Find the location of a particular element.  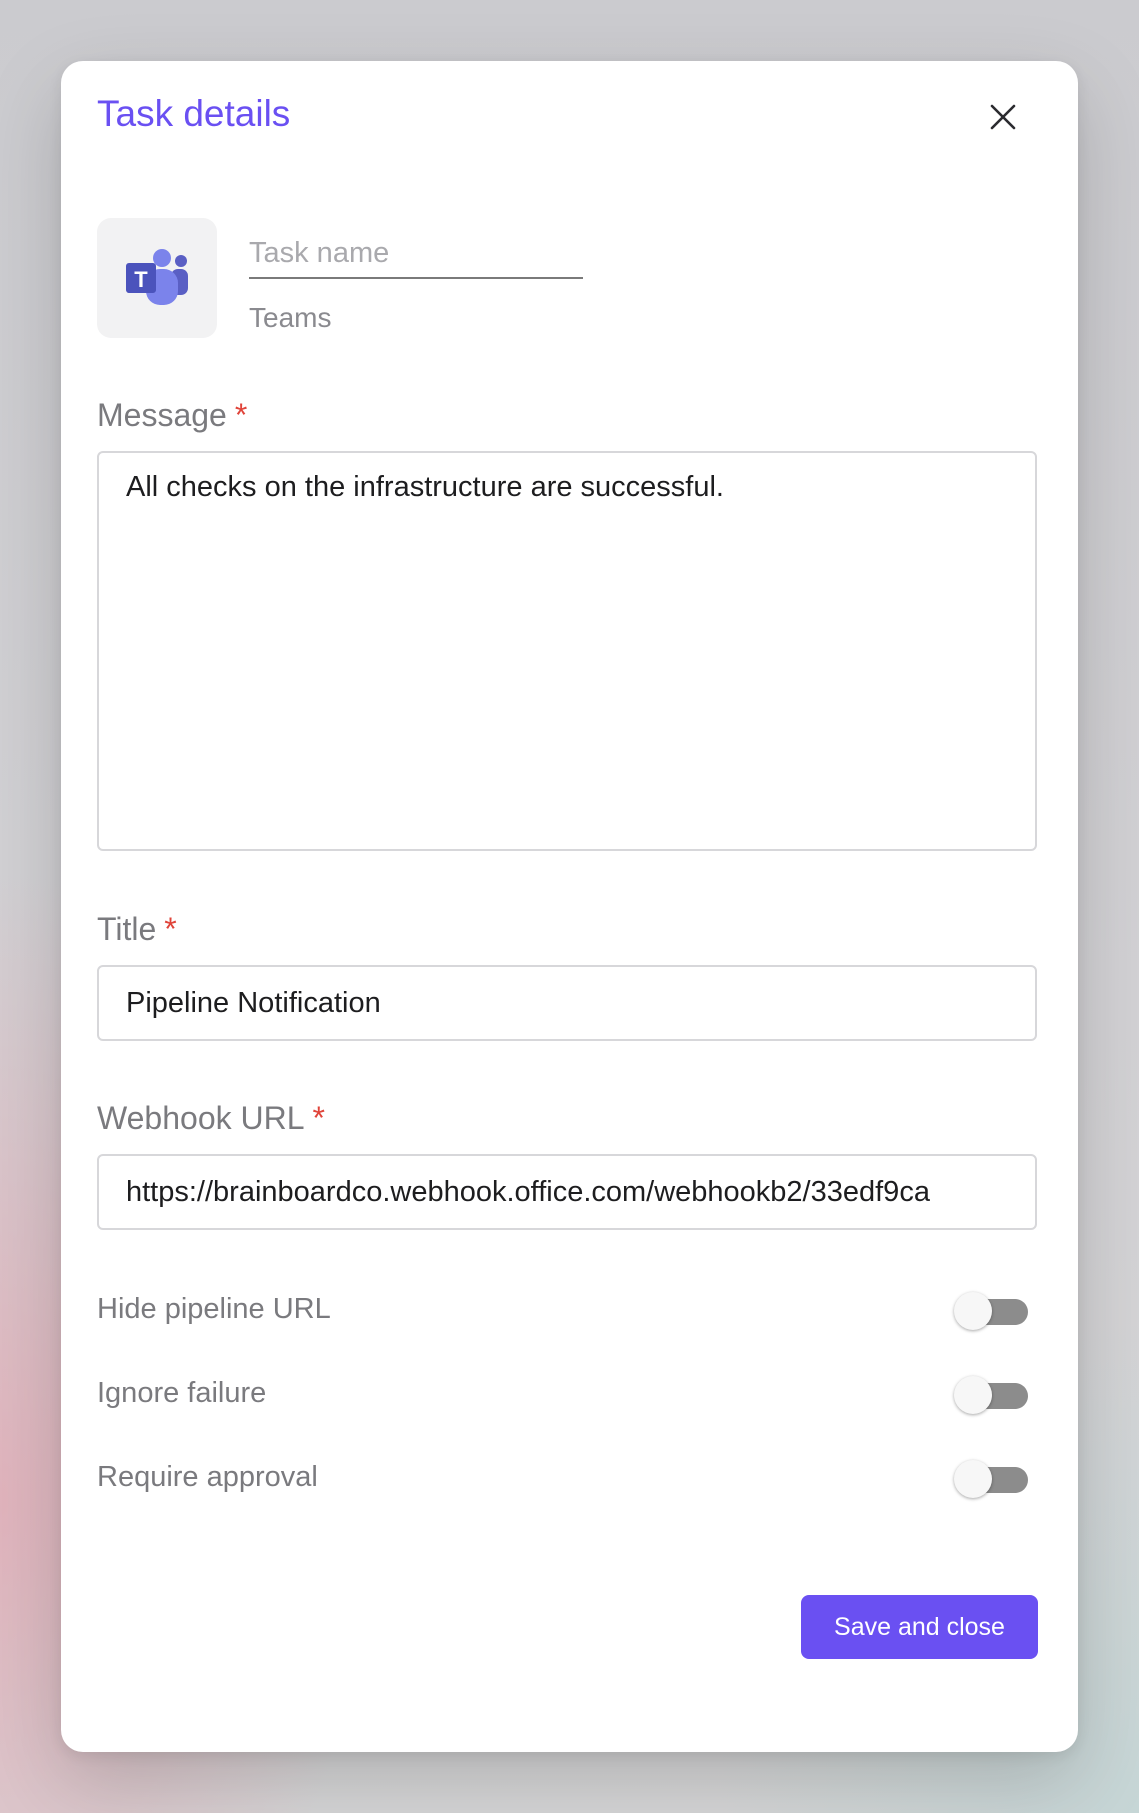

ignore-failure-toggle is located at coordinates (992, 1396).